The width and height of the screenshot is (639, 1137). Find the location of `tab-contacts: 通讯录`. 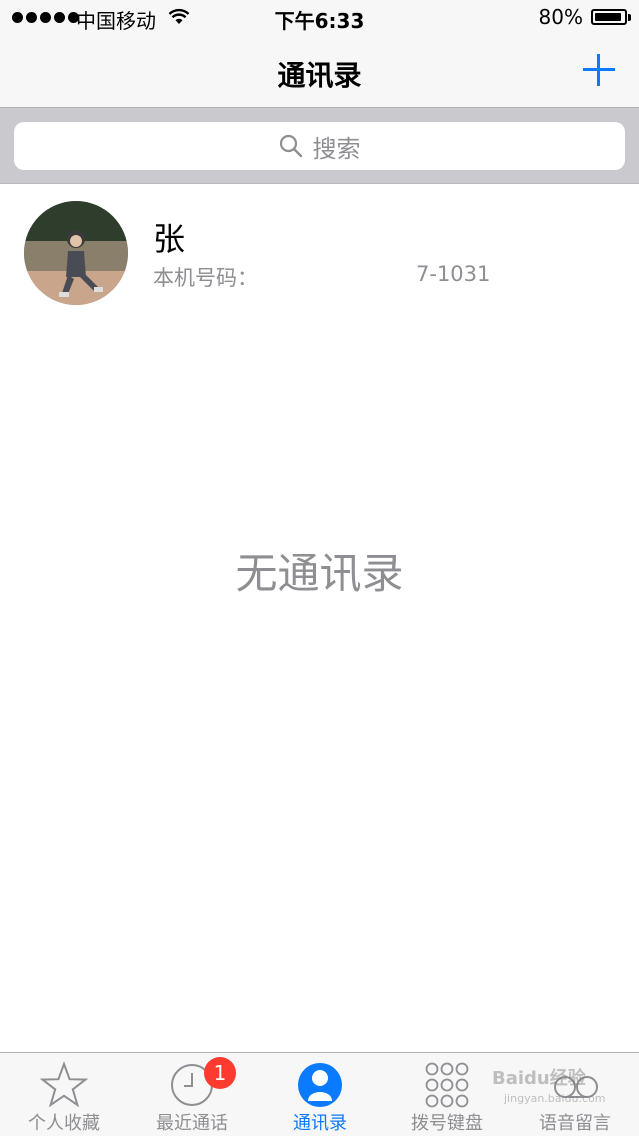

tab-contacts: 通讯录 is located at coordinates (320, 1095).